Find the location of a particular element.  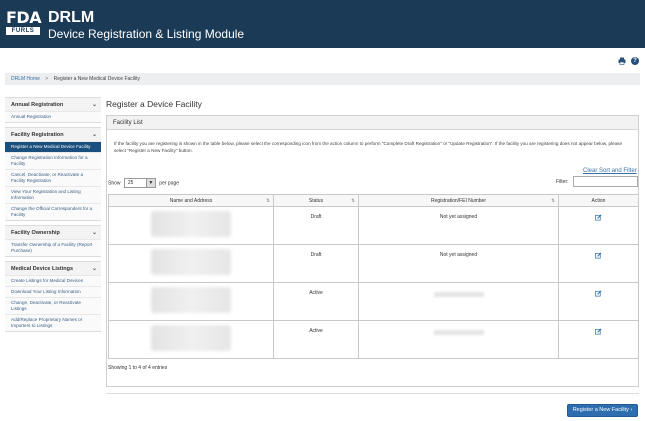

column-header-name: Name and Address ⇅ is located at coordinates (191, 200).